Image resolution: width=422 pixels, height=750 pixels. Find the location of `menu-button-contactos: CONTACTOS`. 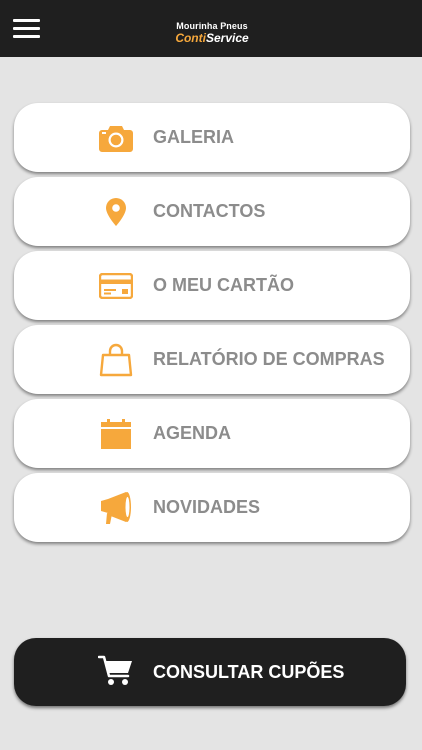

menu-button-contactos: CONTACTOS is located at coordinates (212, 211).